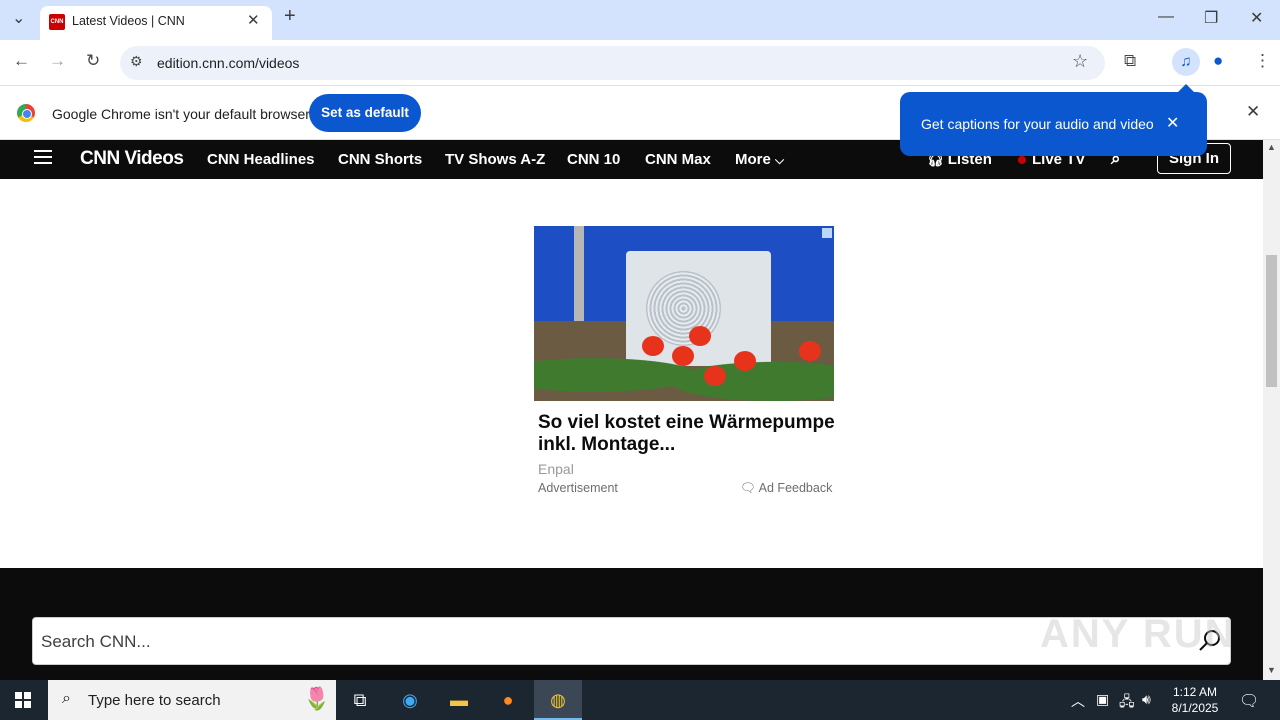 The image size is (1280, 720). Describe the element at coordinates (261, 159) in the screenshot. I see `nav-item-headlines: CNN Headlines` at that location.